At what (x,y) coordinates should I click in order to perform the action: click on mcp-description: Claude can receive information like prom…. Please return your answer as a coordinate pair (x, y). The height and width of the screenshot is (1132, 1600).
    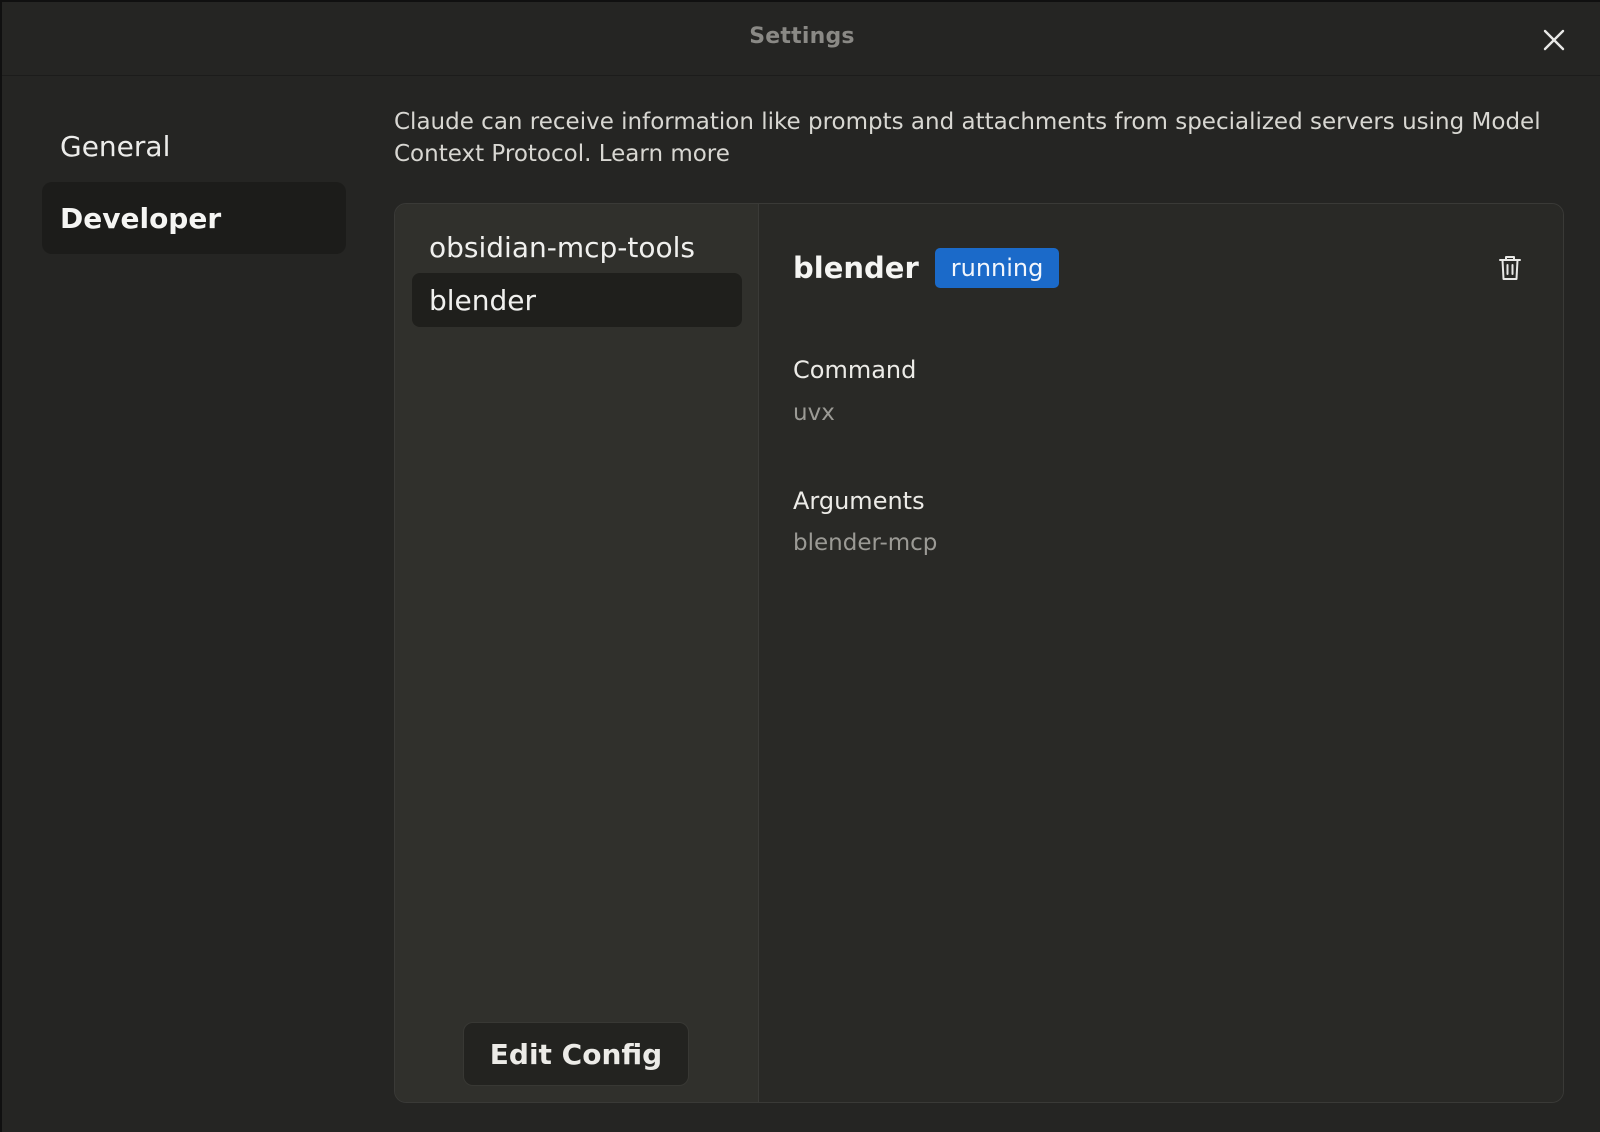
    Looking at the image, I should click on (984, 138).